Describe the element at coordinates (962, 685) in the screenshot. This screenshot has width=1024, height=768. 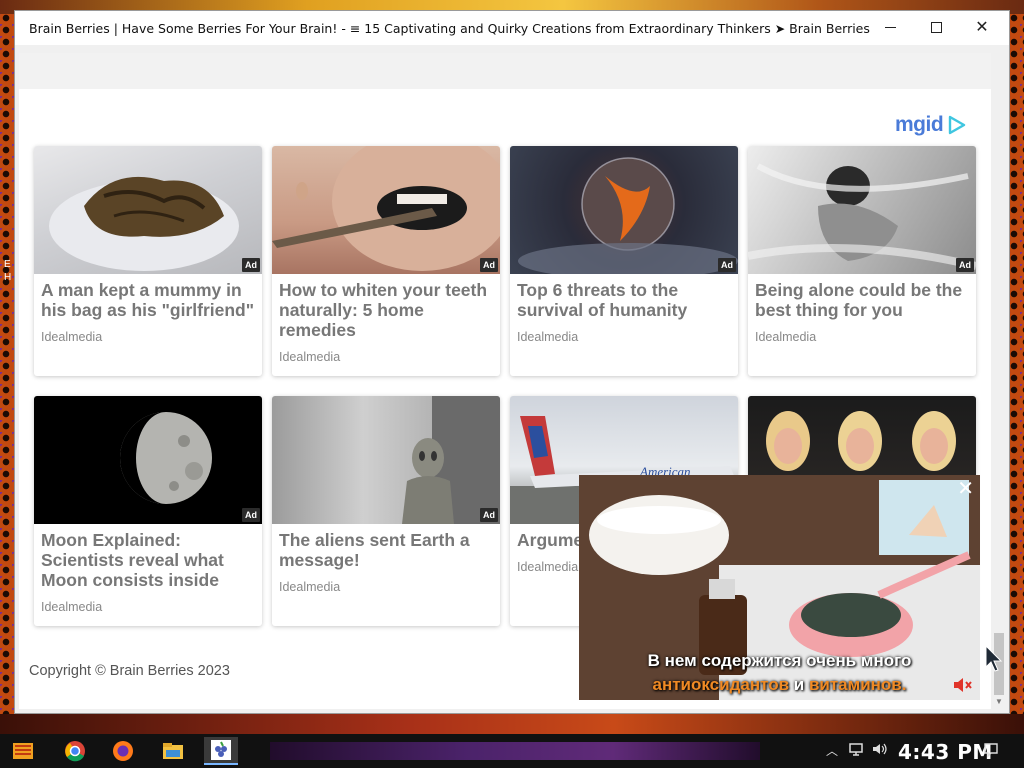
I see `speaker-muted-icon` at that location.